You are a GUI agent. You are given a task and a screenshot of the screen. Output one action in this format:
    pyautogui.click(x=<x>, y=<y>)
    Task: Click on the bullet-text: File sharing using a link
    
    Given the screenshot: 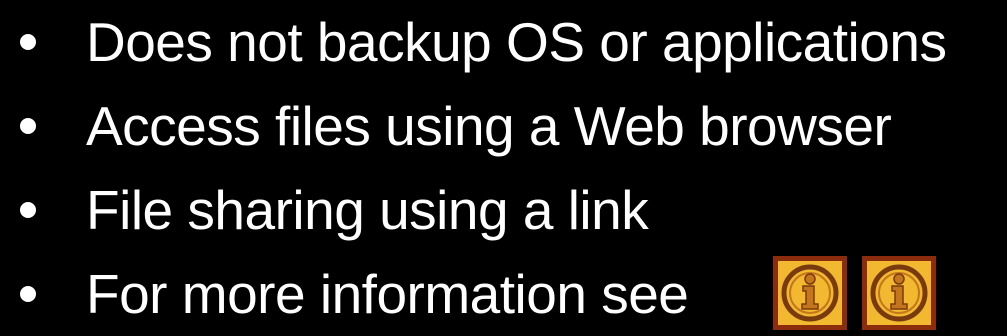 What is the action you would take?
    pyautogui.click(x=367, y=210)
    